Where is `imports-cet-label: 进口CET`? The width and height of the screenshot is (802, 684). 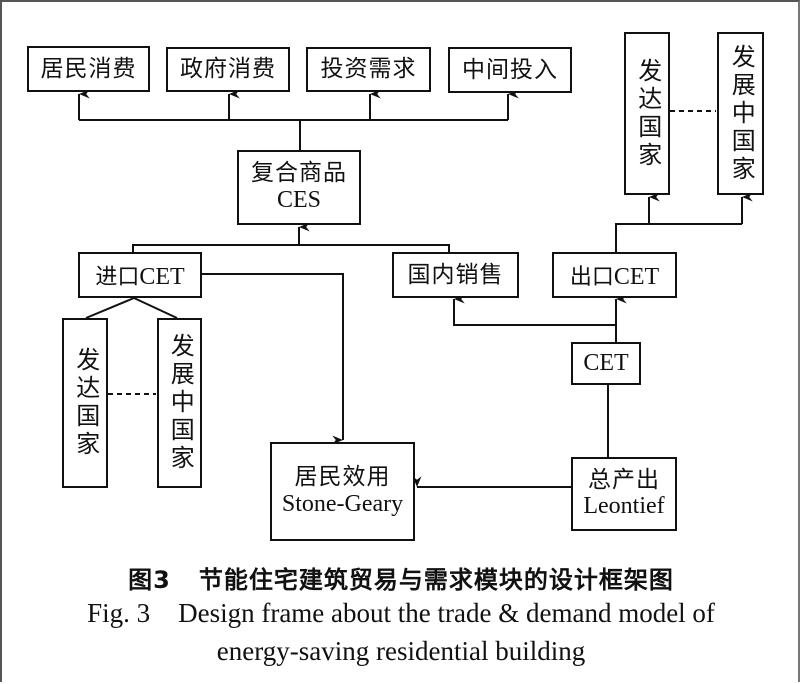
imports-cet-label: 进口CET is located at coordinates (139, 275).